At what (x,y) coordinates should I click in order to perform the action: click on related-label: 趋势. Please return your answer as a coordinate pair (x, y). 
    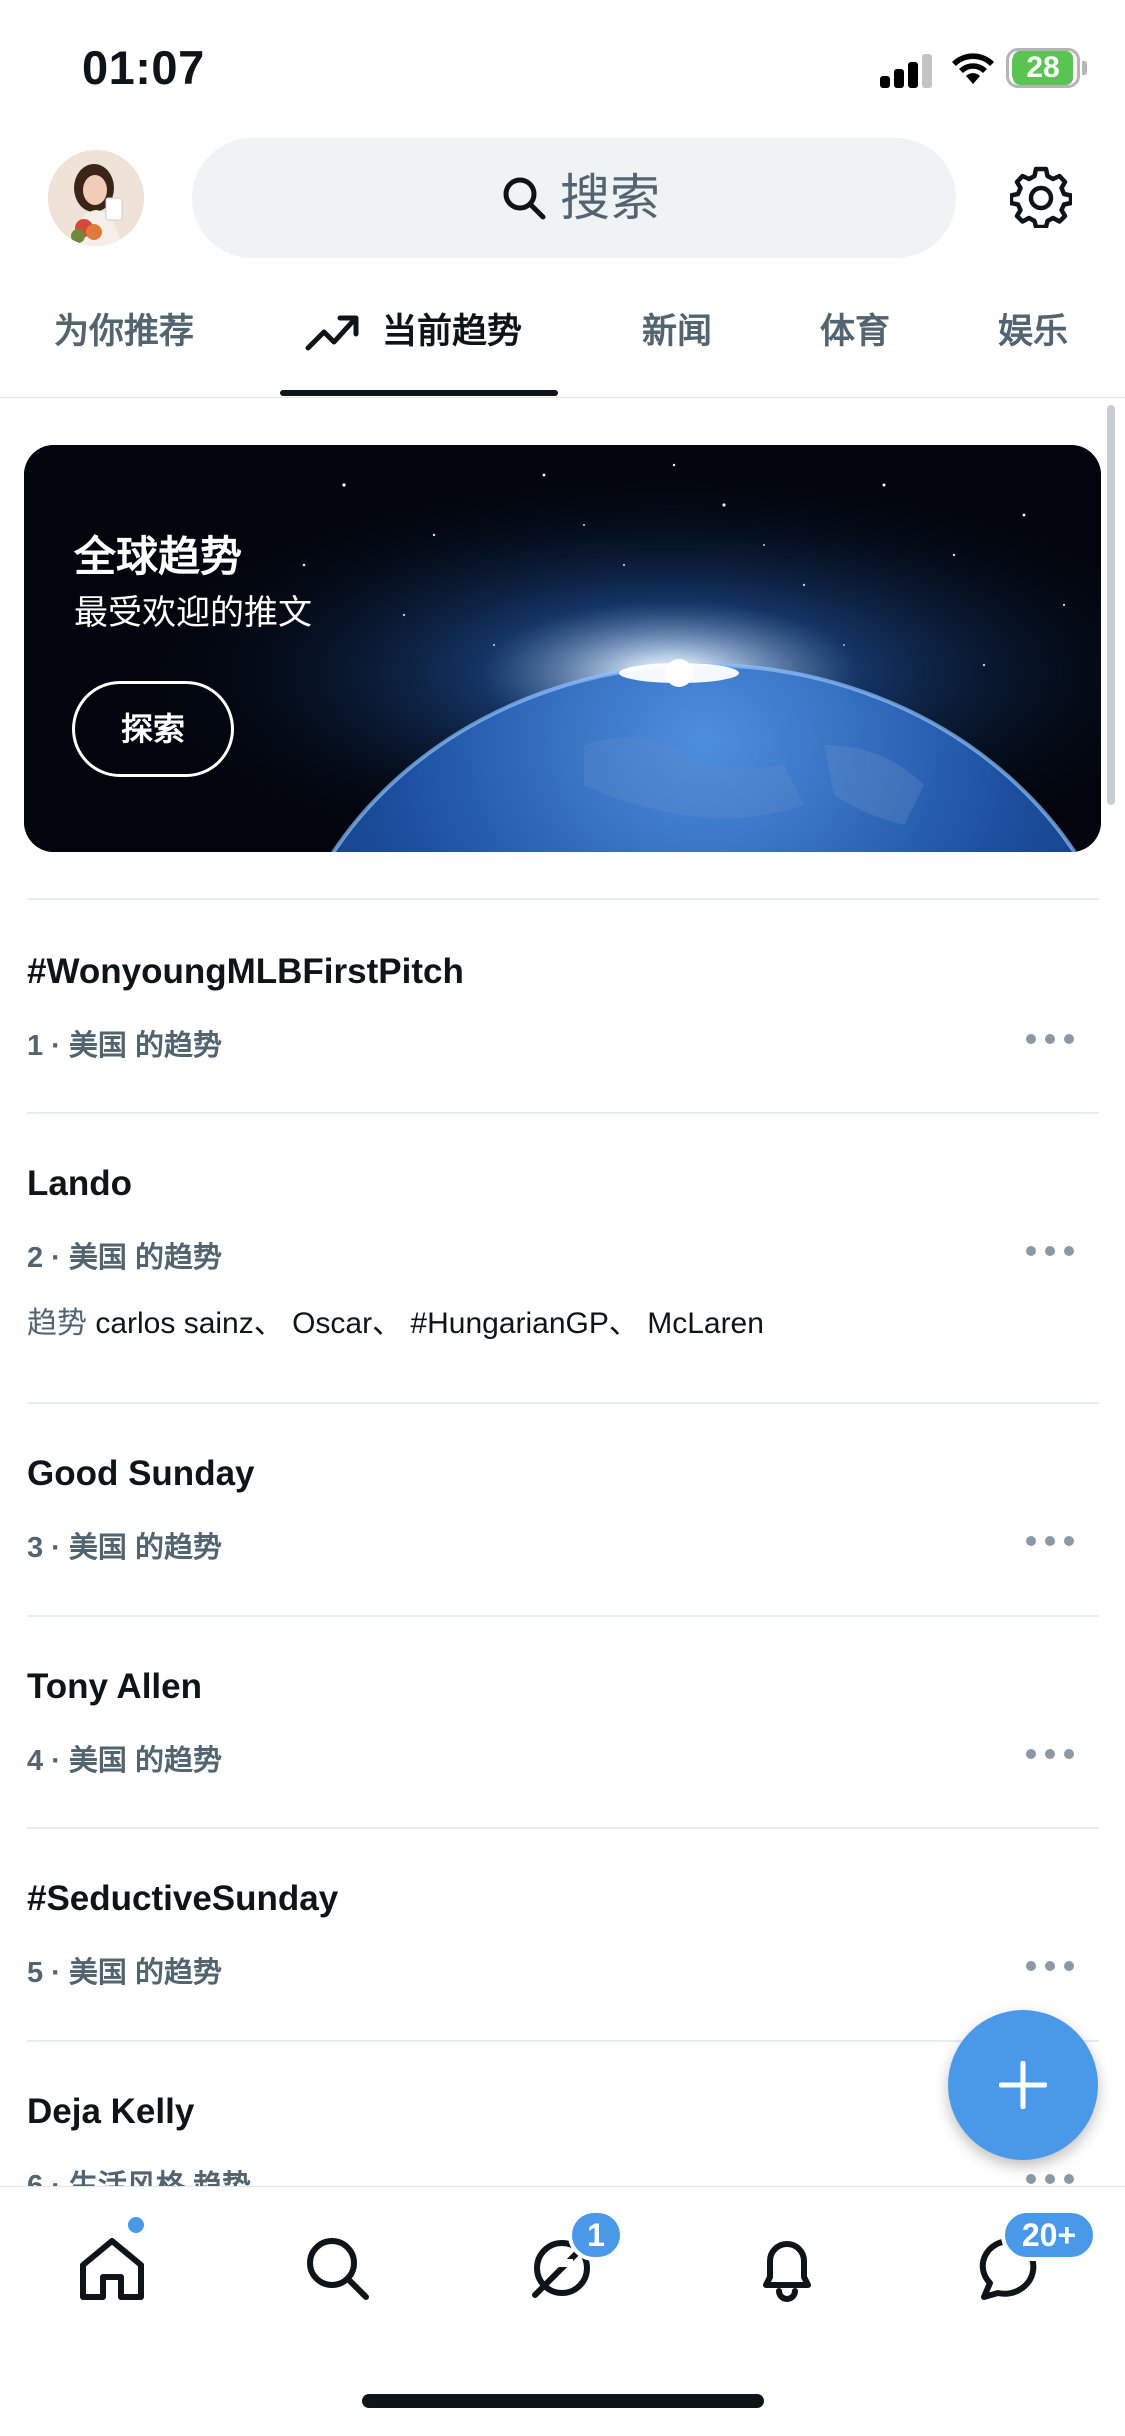
    Looking at the image, I should click on (57, 1323).